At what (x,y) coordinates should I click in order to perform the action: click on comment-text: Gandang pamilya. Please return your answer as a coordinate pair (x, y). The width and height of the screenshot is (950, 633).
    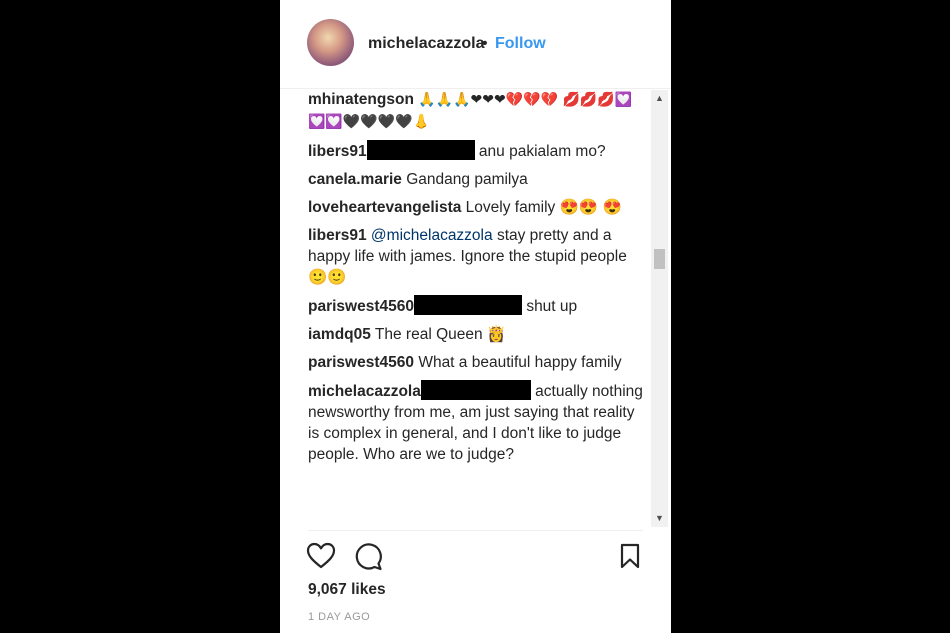
    Looking at the image, I should click on (467, 179).